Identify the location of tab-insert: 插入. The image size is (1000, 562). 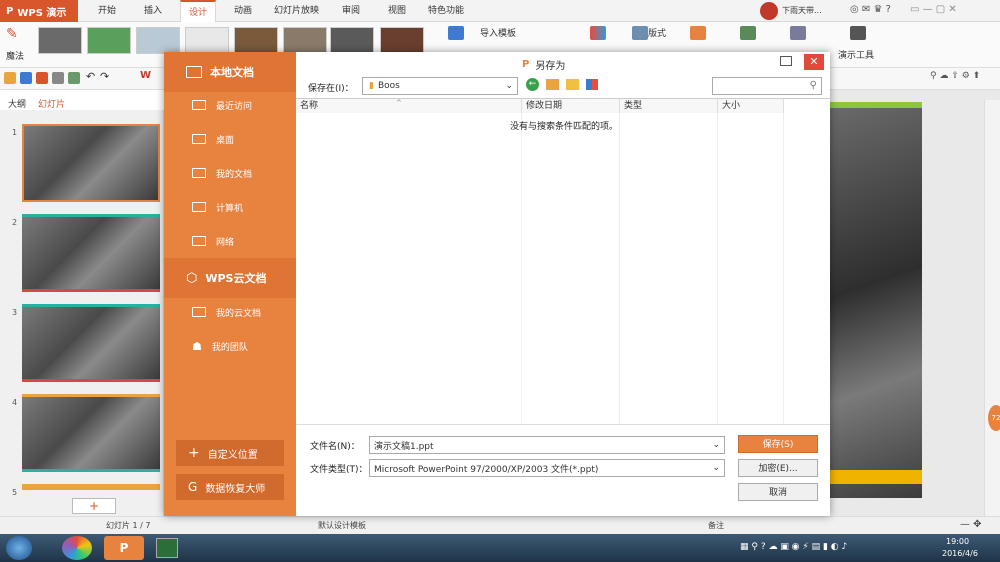
(153, 11).